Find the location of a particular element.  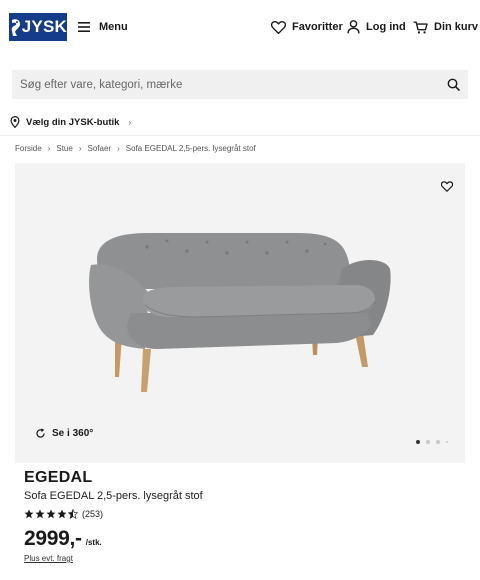

menu-button: Menu is located at coordinates (103, 27).